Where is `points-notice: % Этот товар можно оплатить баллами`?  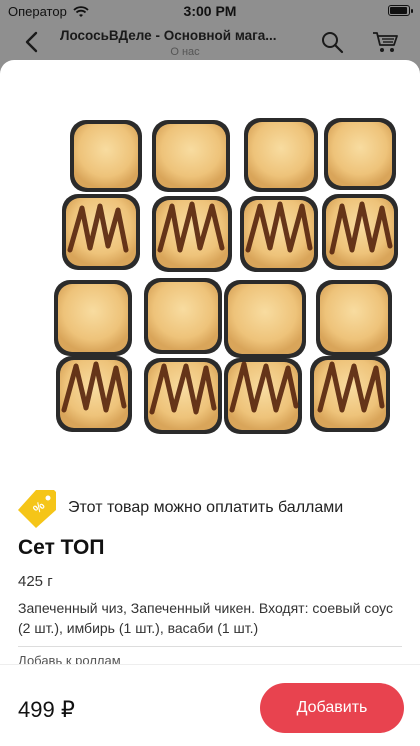
points-notice: % Этот товар можно оплатить баллами is located at coordinates (180, 508).